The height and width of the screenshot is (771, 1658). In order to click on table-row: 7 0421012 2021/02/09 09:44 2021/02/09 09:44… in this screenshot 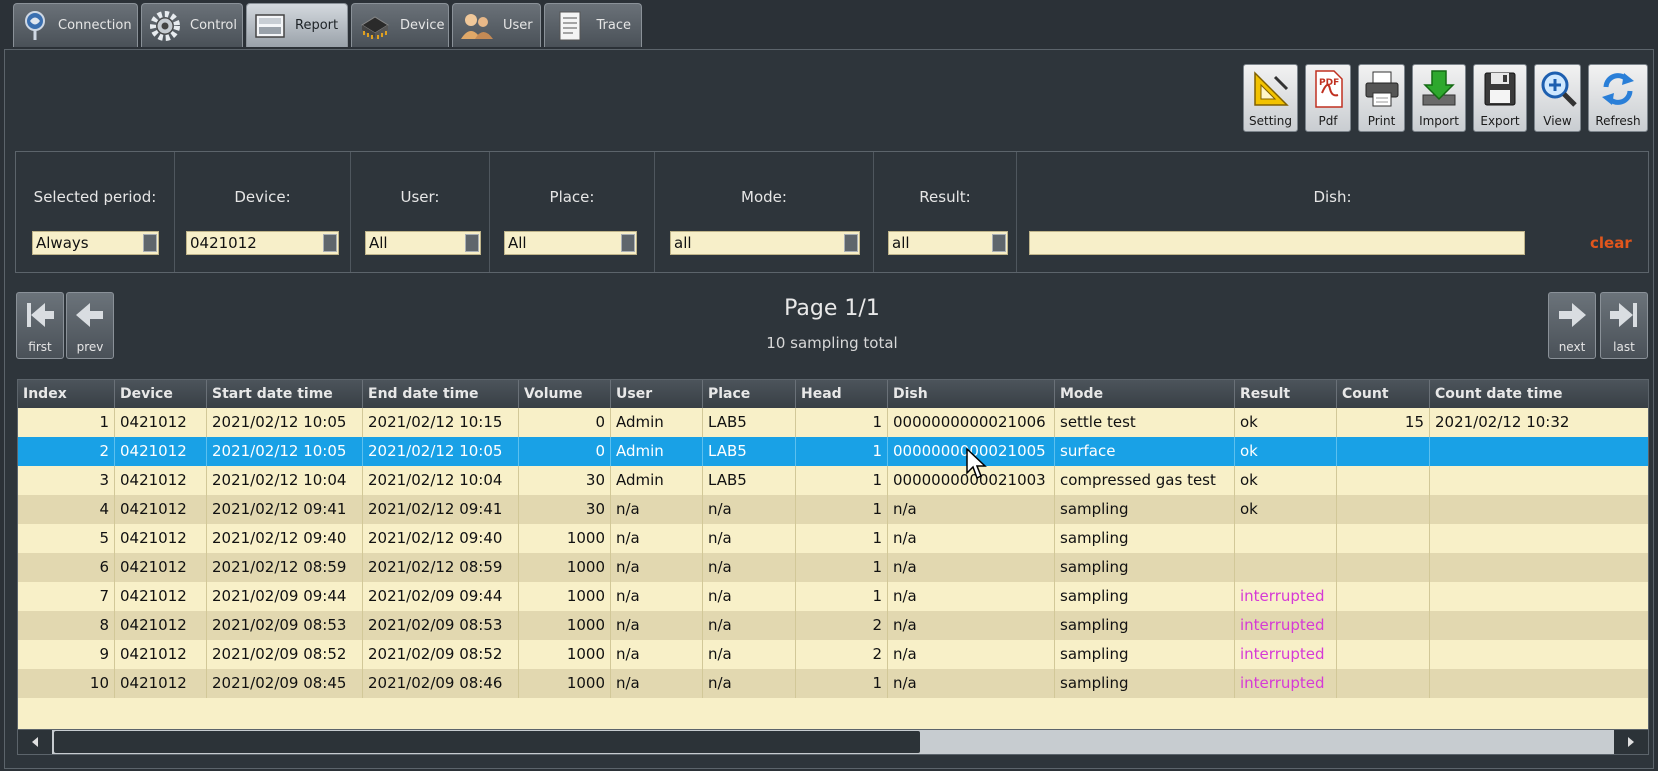, I will do `click(833, 596)`.